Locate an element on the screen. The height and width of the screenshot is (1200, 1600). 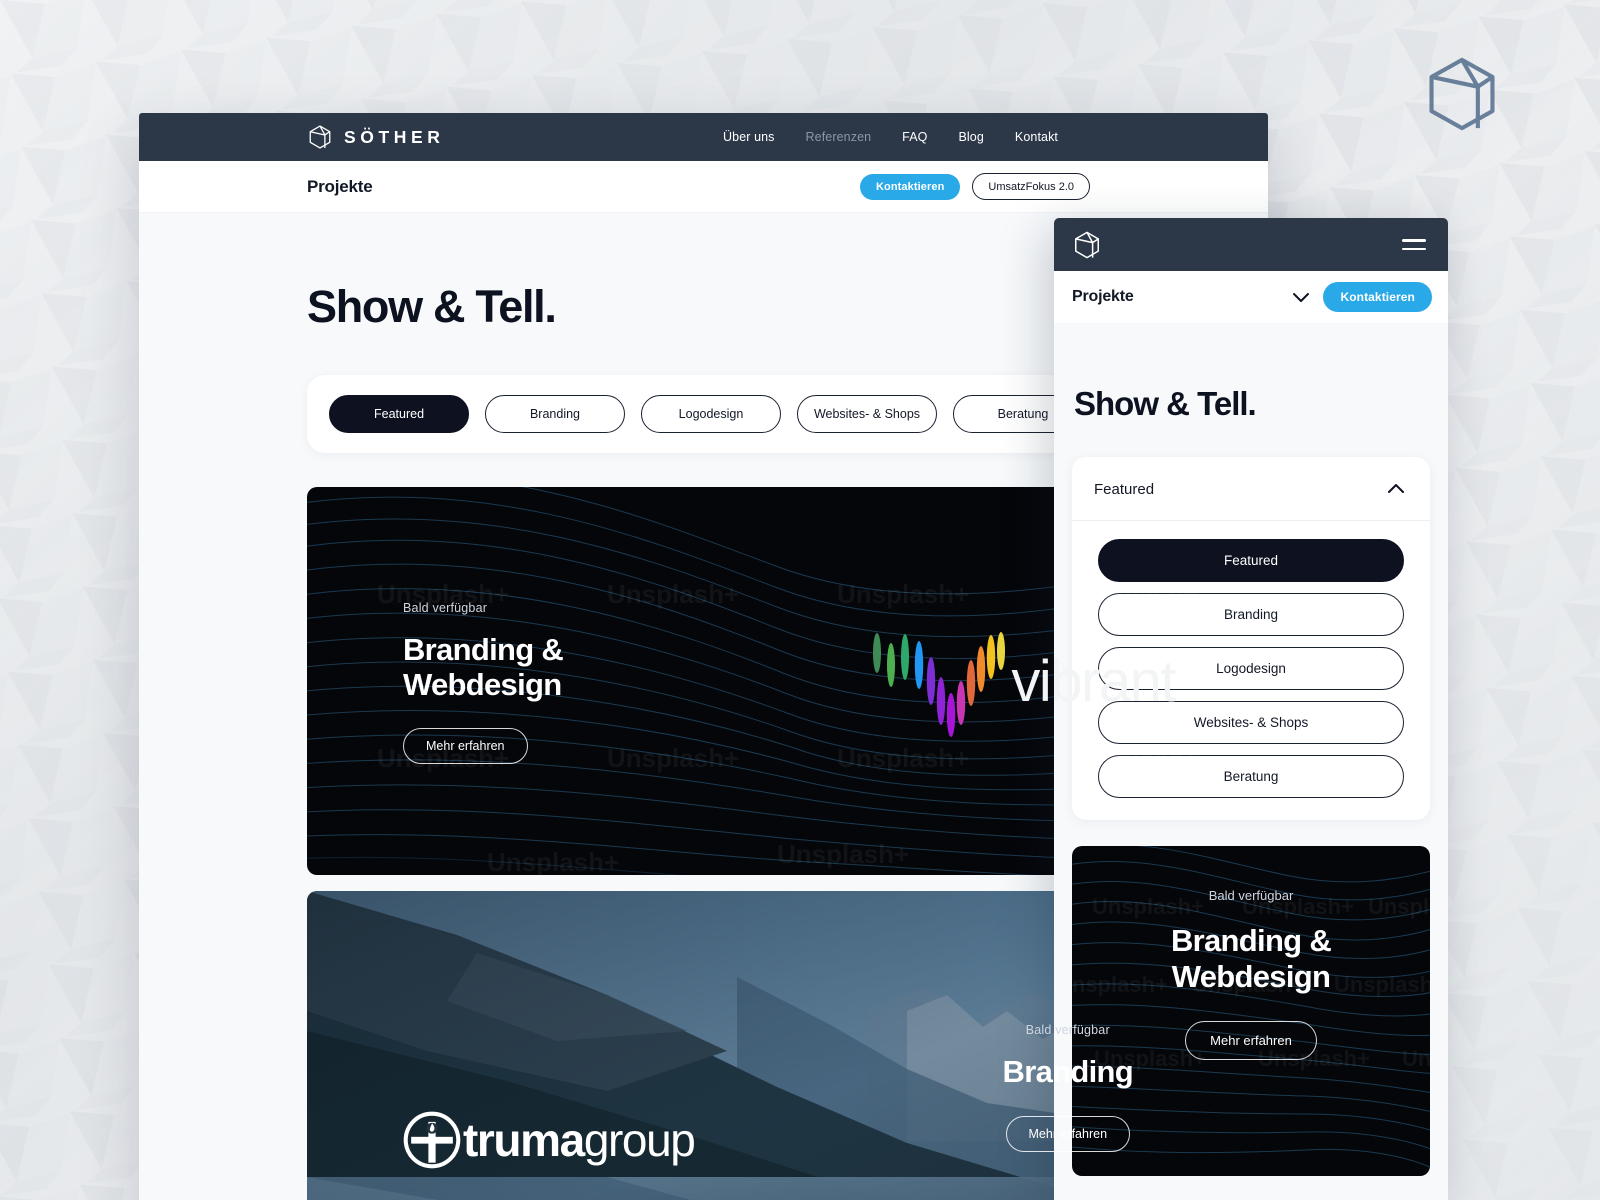
mobile-card-heading: Branding & Webdesign is located at coordinates (1251, 959).